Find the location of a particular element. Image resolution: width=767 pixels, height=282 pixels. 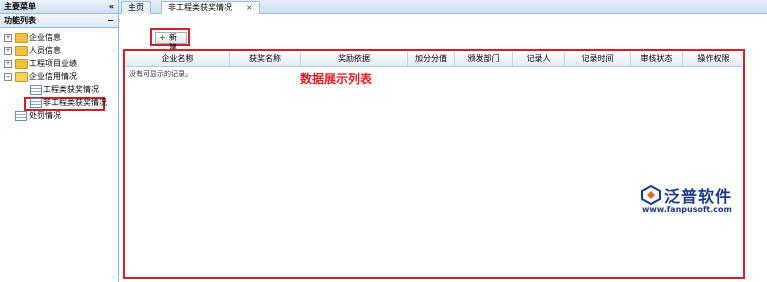

tab-non-engineering-awards: 非工程类获奖情况 × is located at coordinates (210, 7).